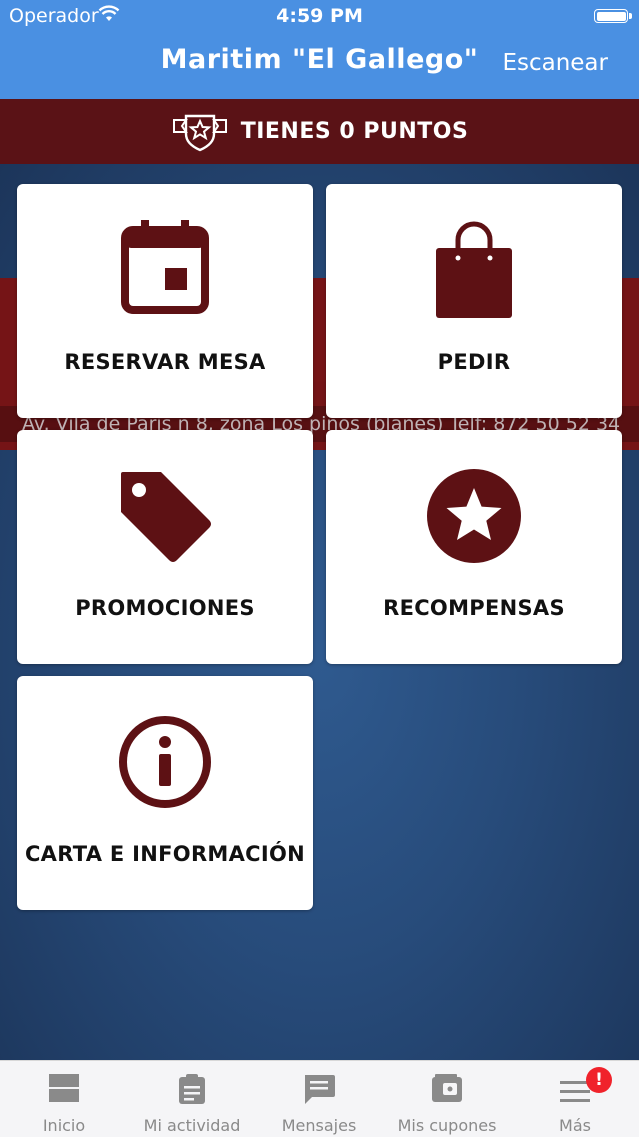 The height and width of the screenshot is (1137, 639). What do you see at coordinates (165, 516) in the screenshot?
I see `tag-icon` at bounding box center [165, 516].